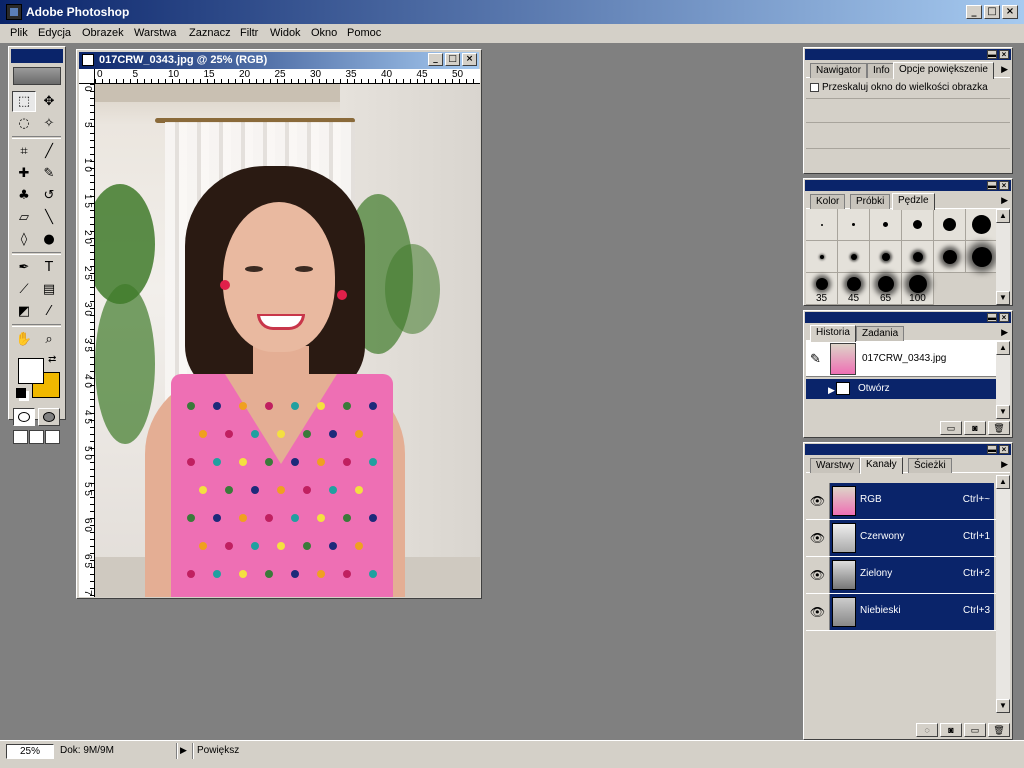  Describe the element at coordinates (908, 54) in the screenshot. I see `navigator-panel-title: ▬ ×` at that location.